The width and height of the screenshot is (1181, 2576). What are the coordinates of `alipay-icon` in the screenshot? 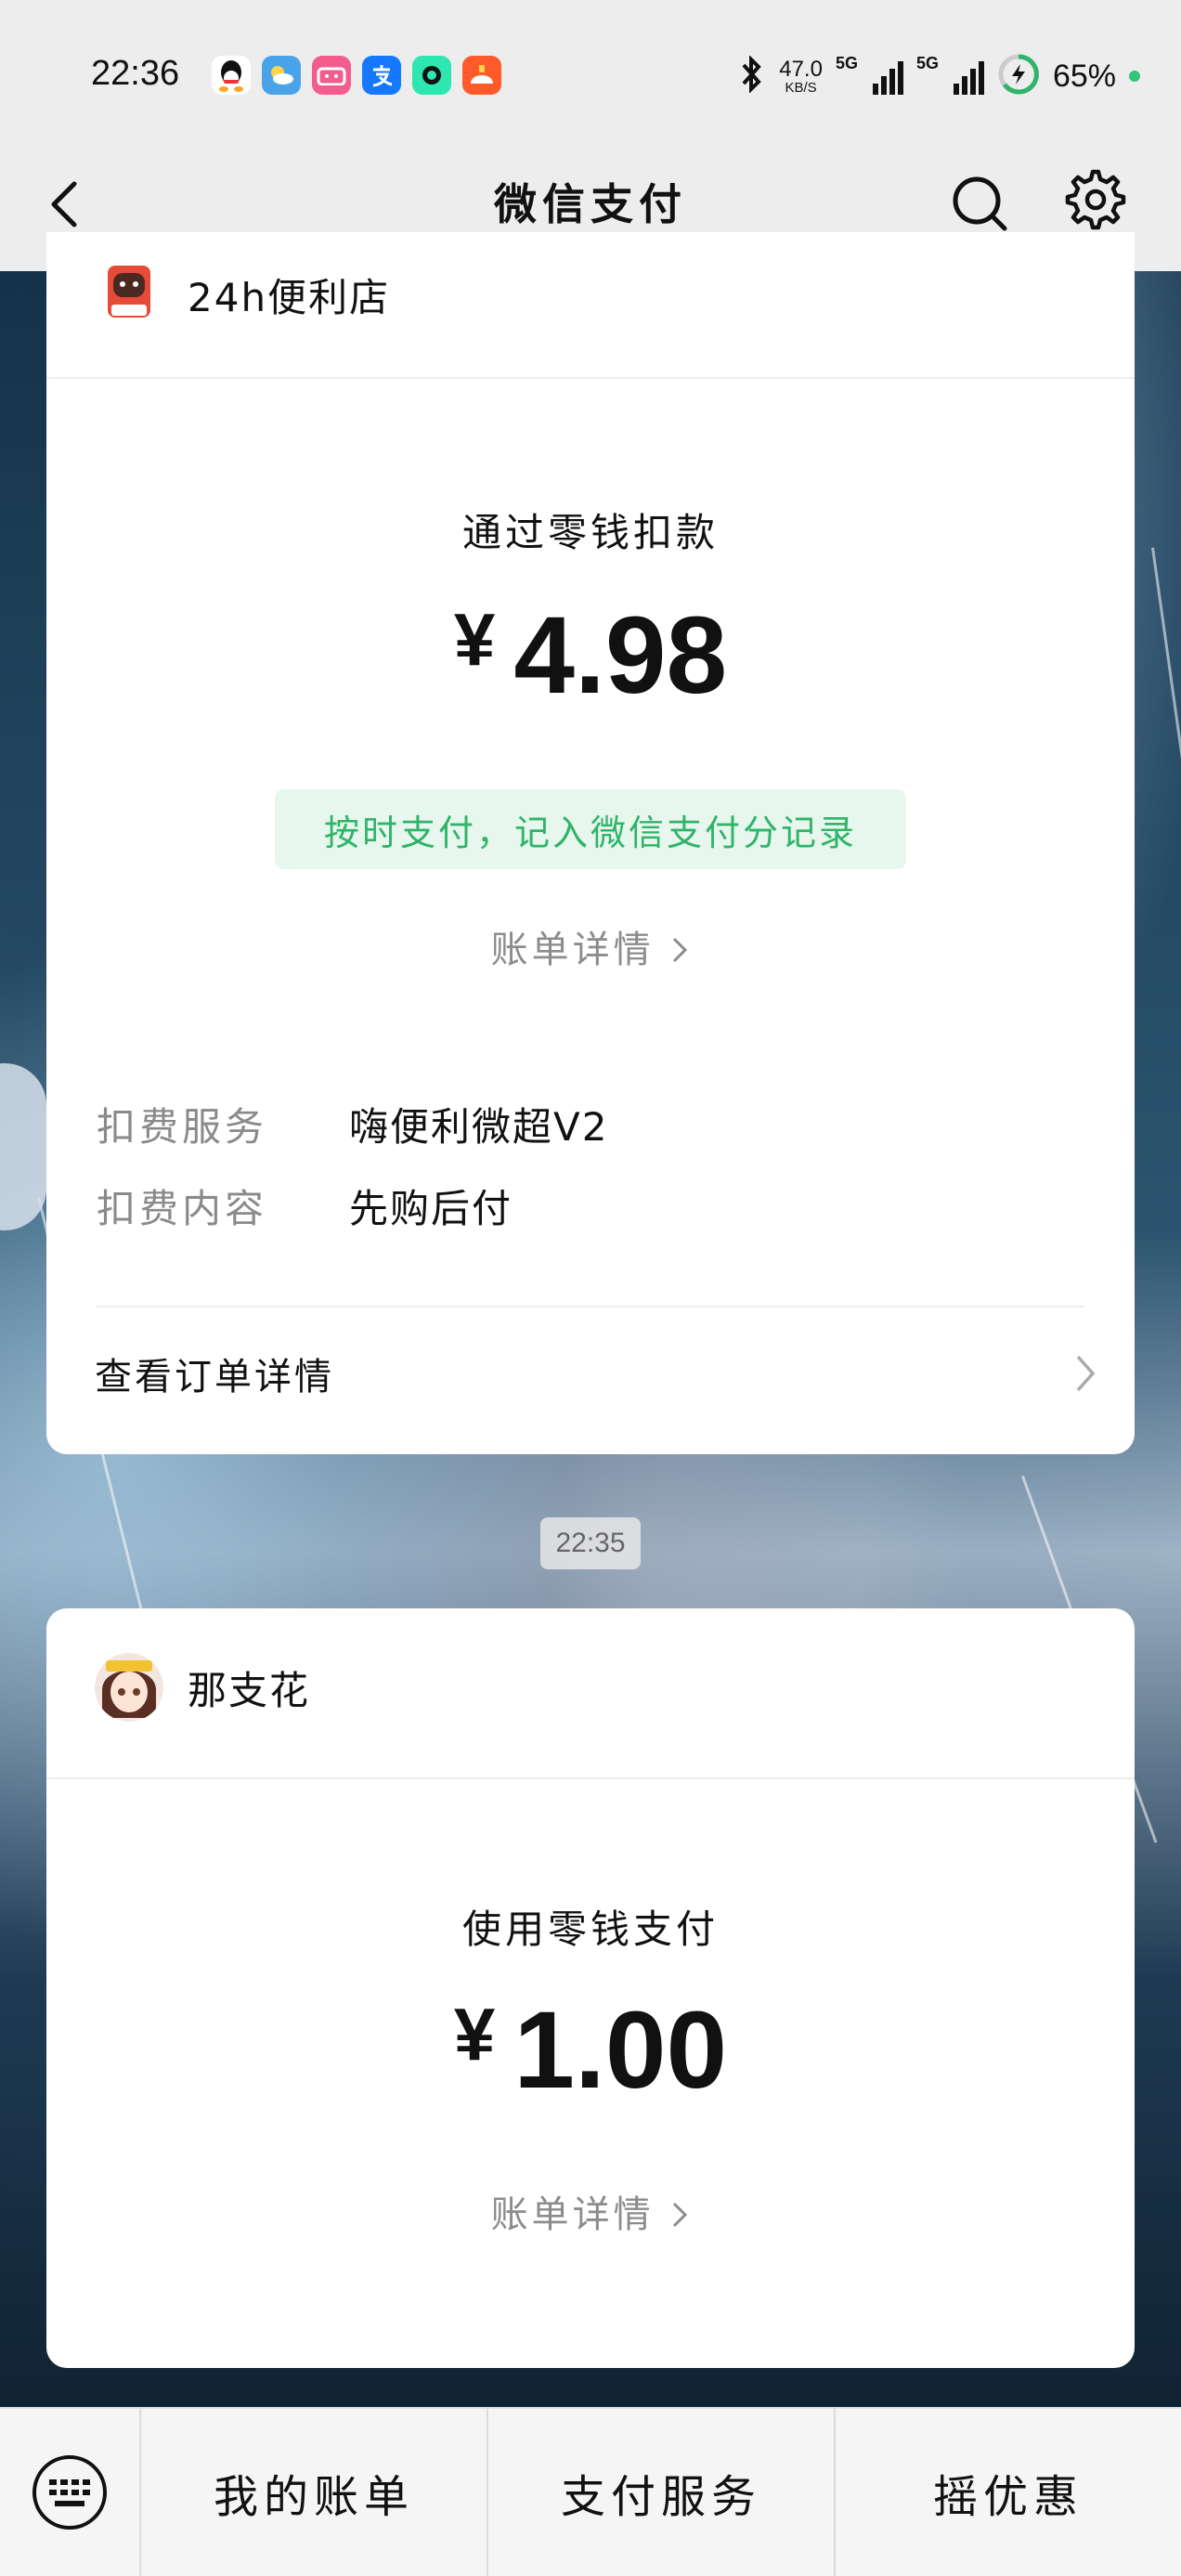 It's located at (381, 75).